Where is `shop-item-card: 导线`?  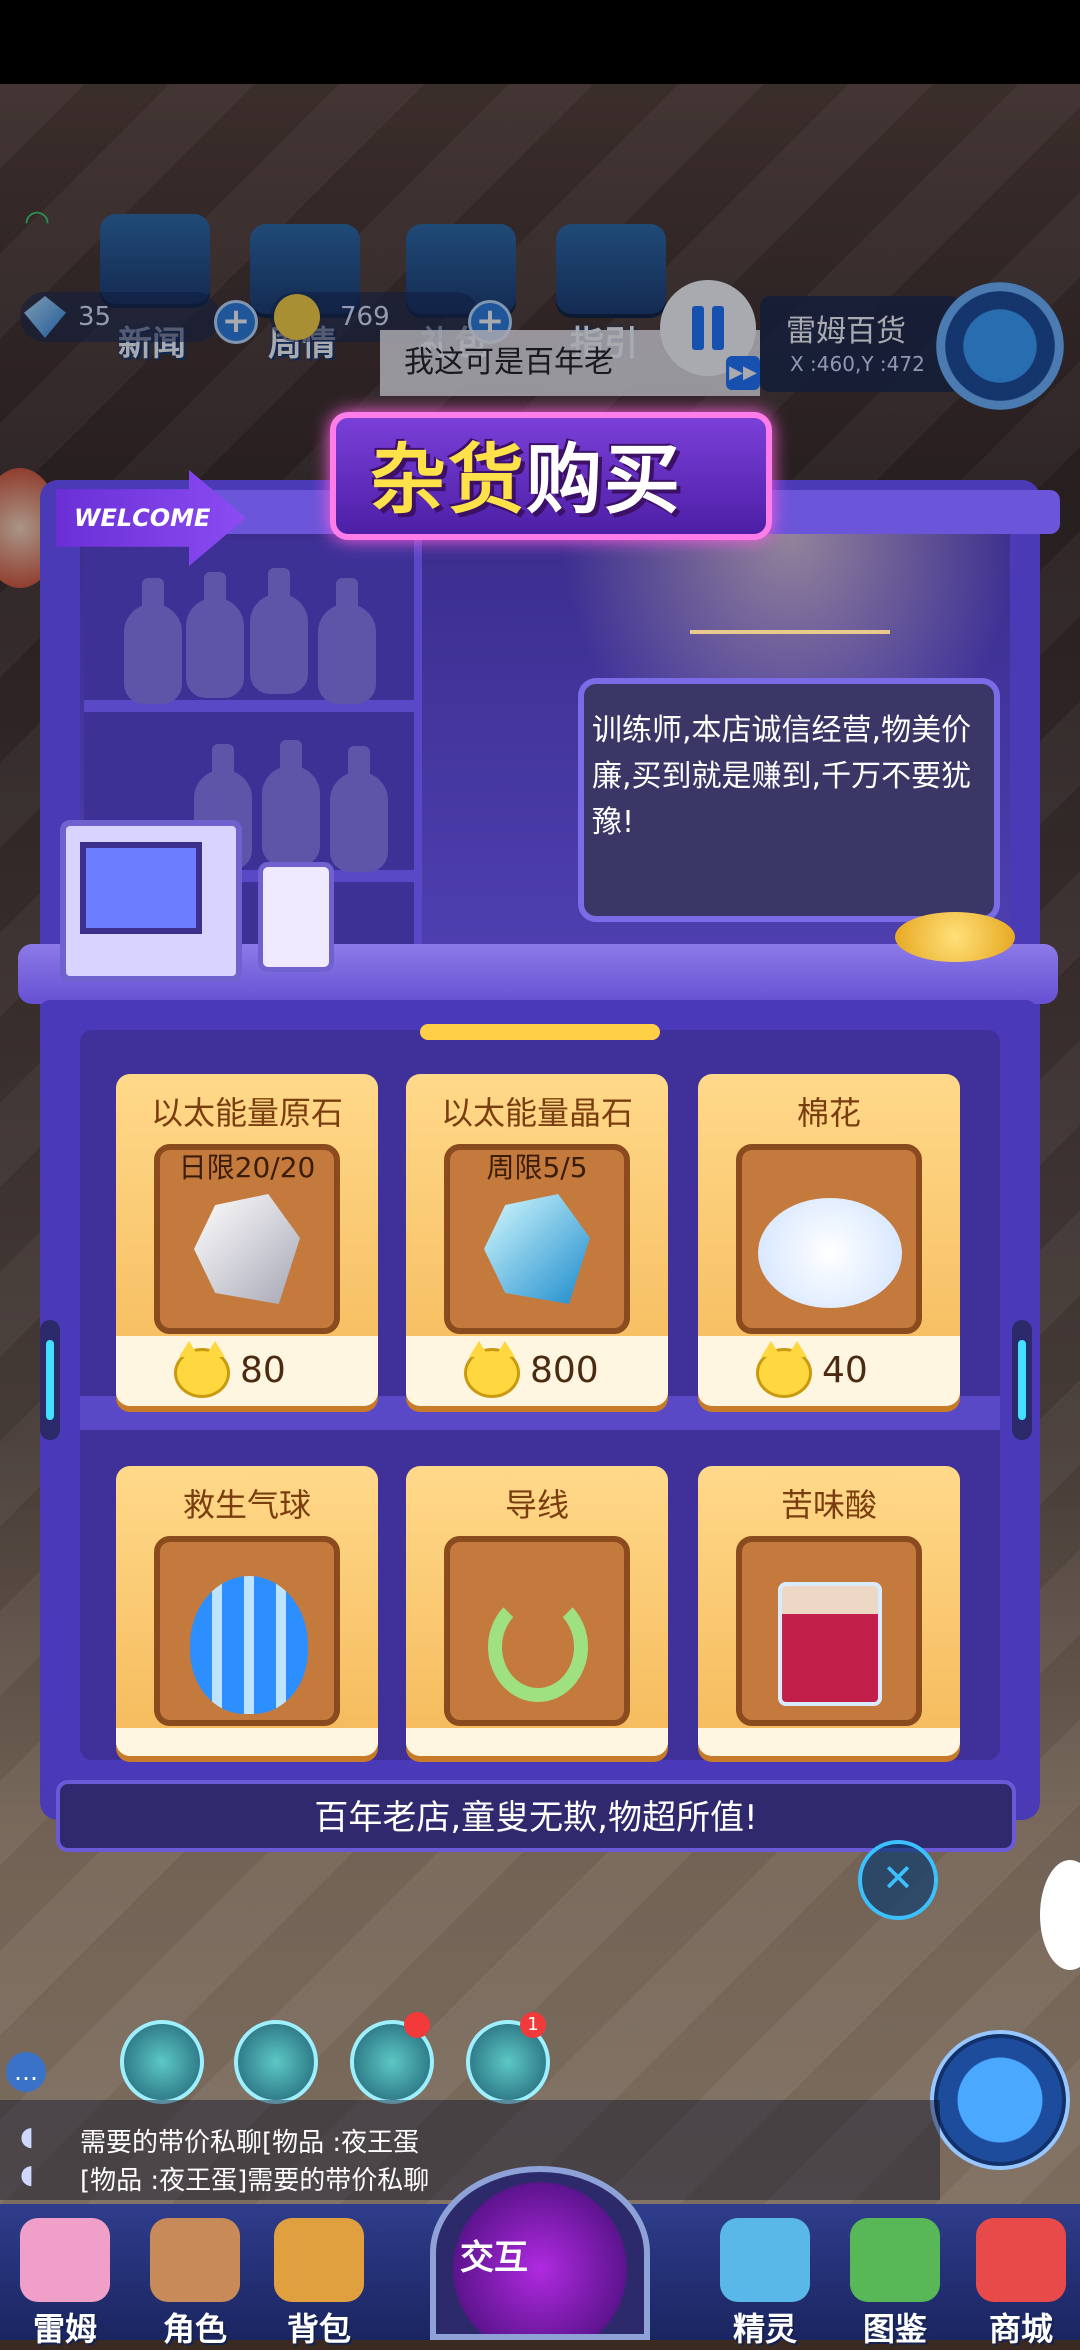
shop-item-card: 导线 is located at coordinates (537, 1611).